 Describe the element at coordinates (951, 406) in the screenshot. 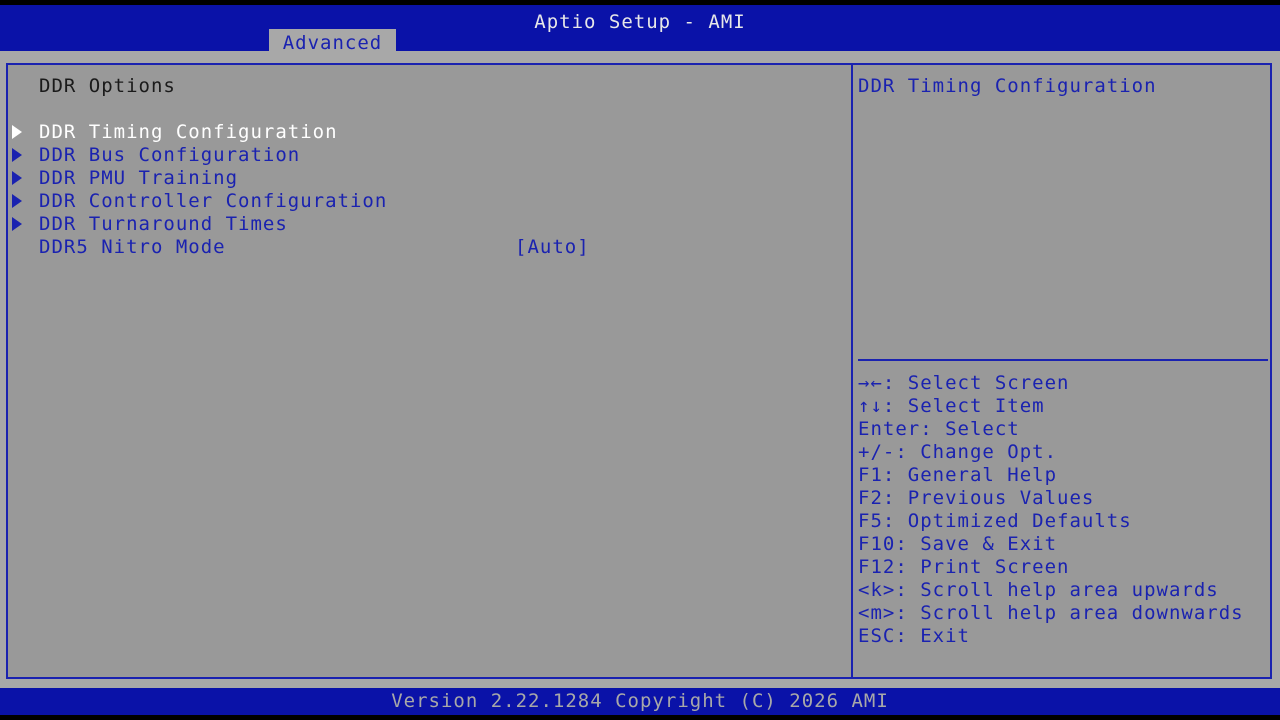

I see `key-hint: ↑↓: Select Item` at that location.